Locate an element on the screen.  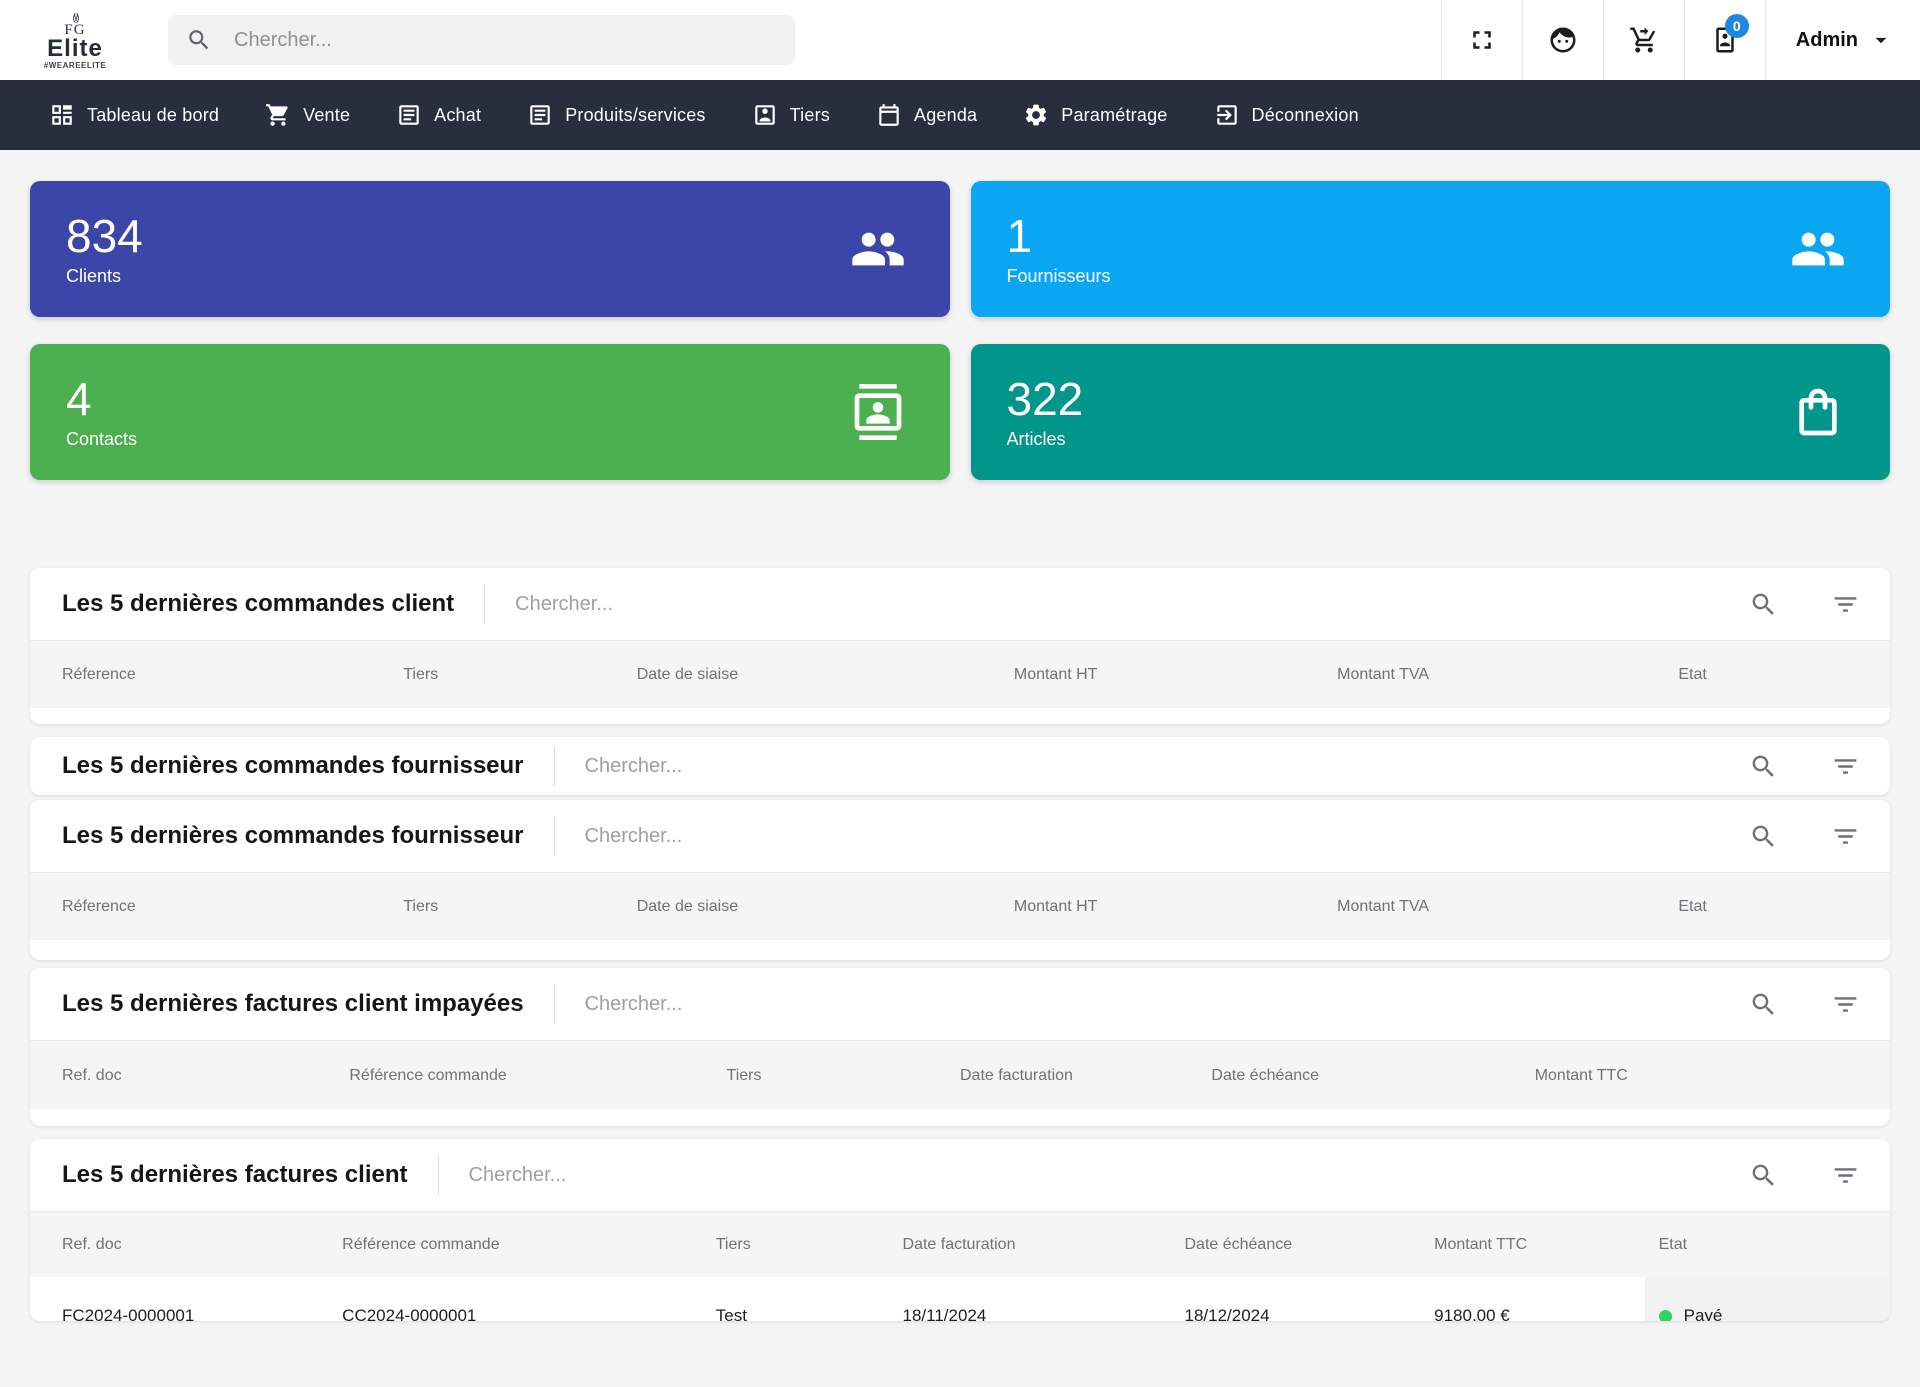
cart-checkout-button is located at coordinates (1643, 40).